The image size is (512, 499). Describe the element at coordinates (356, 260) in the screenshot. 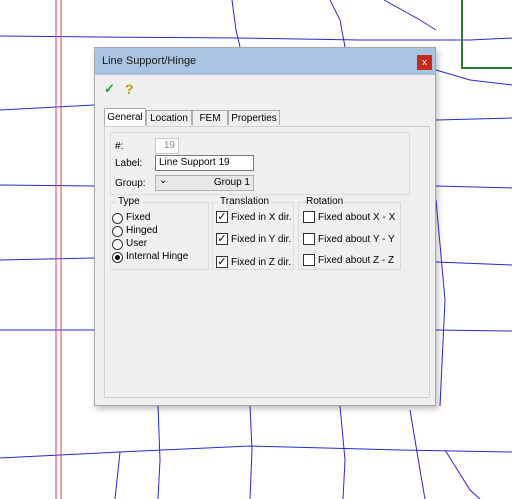

I see `checkbox-fixed-about-z-label: Fixed about Z - Z` at that location.